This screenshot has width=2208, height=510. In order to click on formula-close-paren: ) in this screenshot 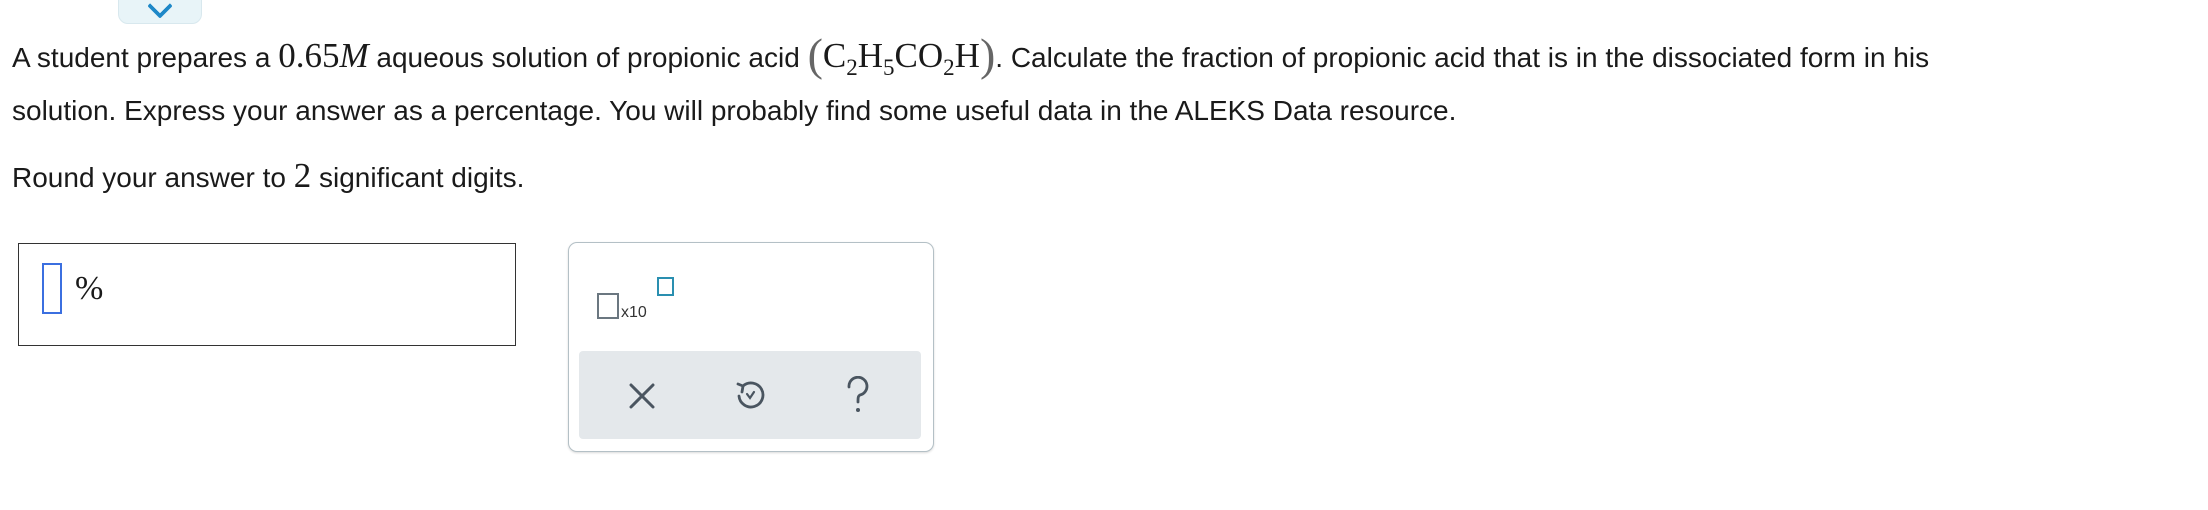, I will do `click(987, 54)`.